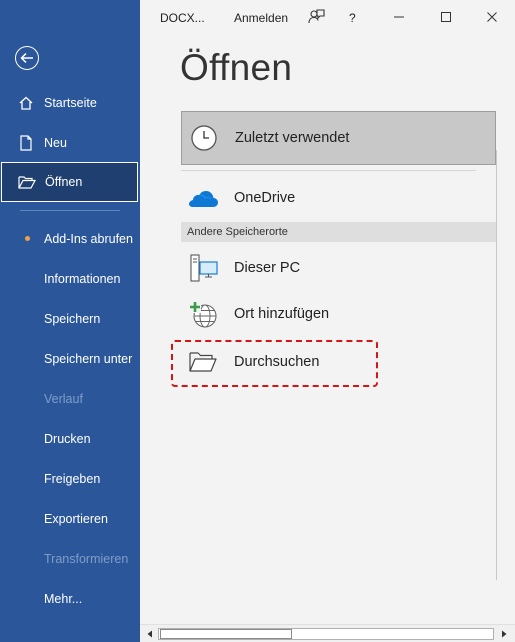 The image size is (515, 642). I want to click on minimize-icon, so click(399, 17).